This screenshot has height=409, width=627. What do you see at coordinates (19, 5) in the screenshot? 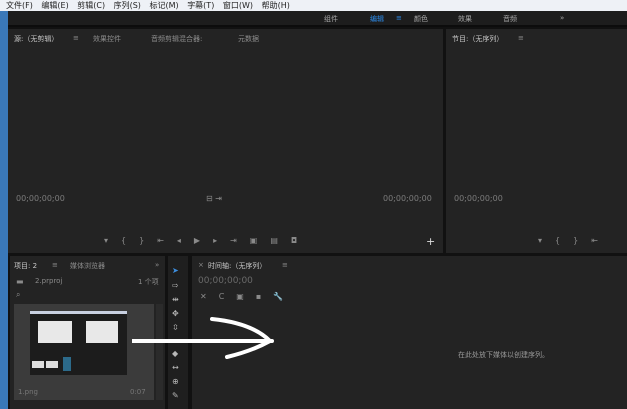
I see `menu-file: 文件(F)` at bounding box center [19, 5].